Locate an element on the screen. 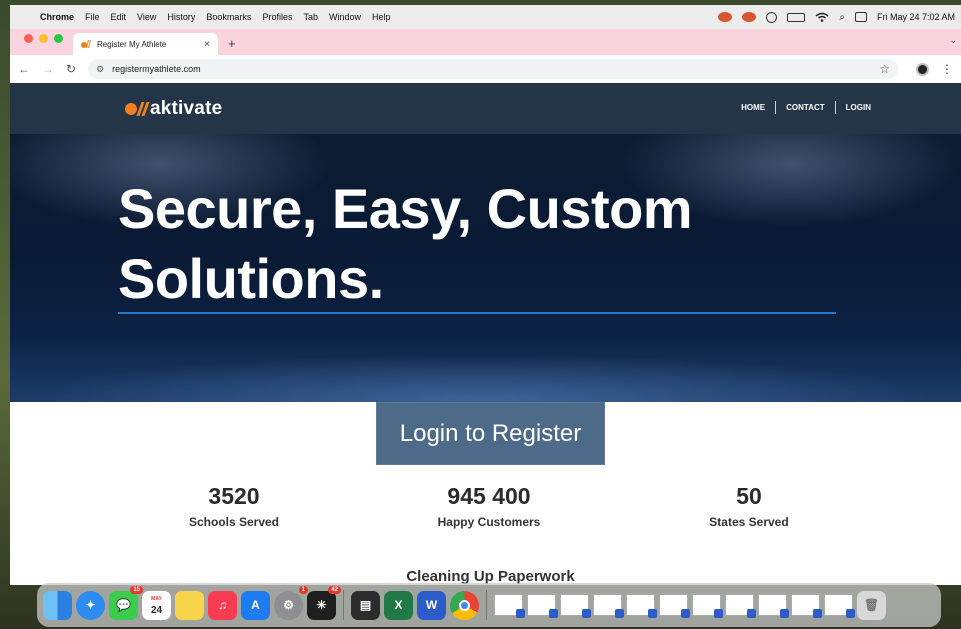 This screenshot has width=961, height=629. reload-icon: ↻ is located at coordinates (71, 69).